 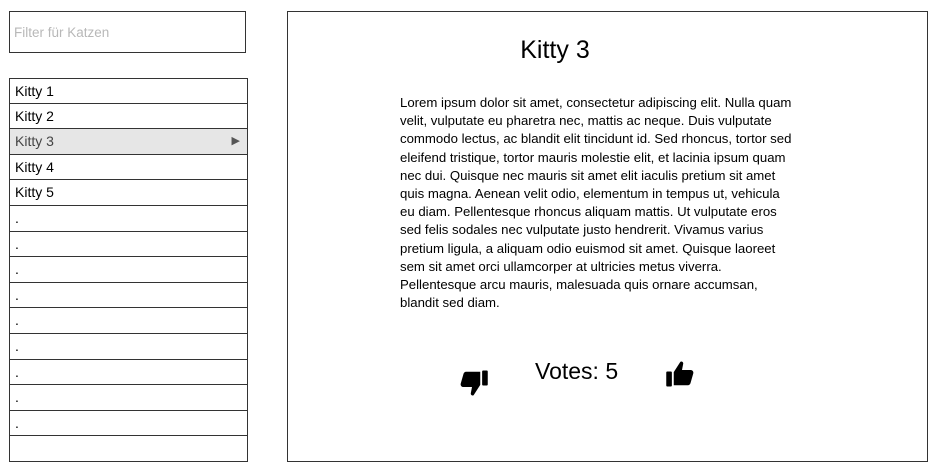 I want to click on filter-field, so click(x=127, y=32).